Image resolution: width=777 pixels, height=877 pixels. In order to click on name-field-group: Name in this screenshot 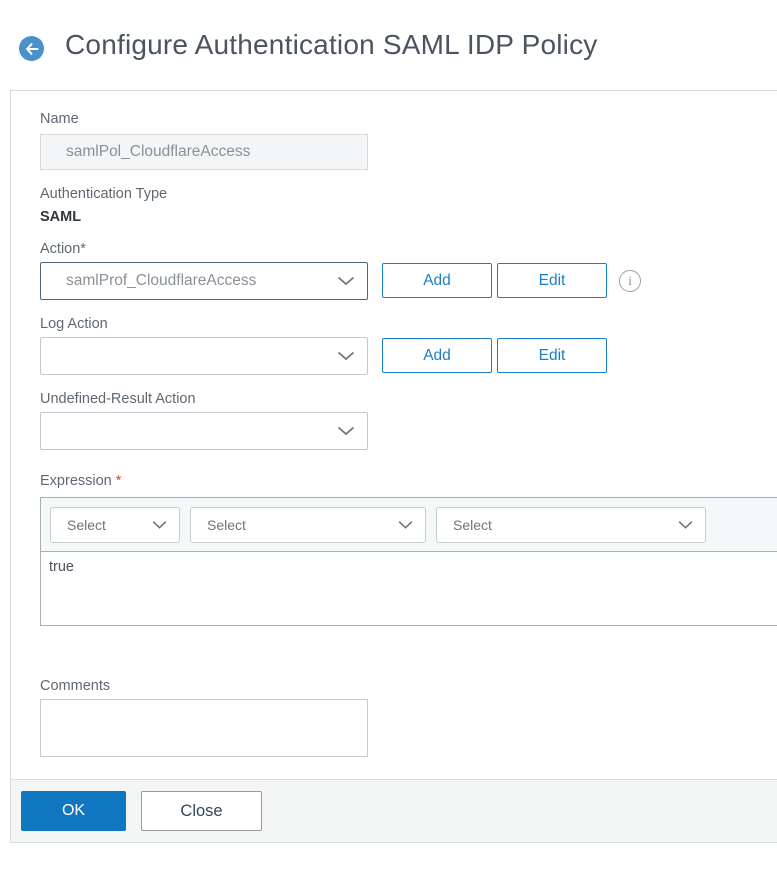, I will do `click(408, 140)`.